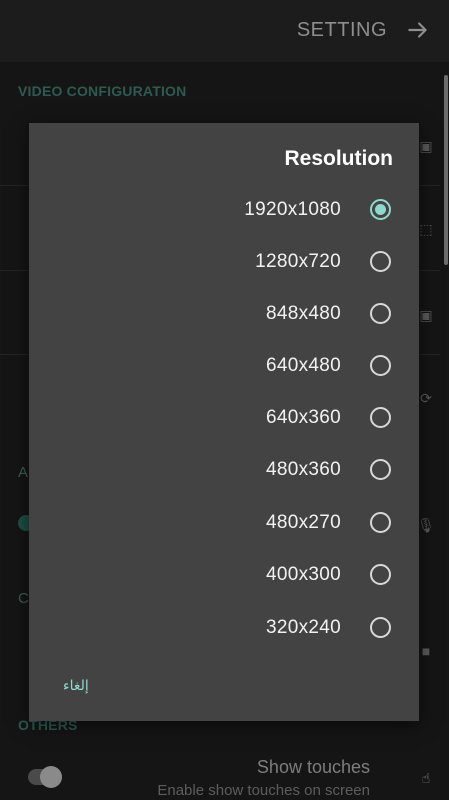 Image resolution: width=449 pixels, height=800 pixels. I want to click on resolution-option-label: 640x480, so click(303, 365).